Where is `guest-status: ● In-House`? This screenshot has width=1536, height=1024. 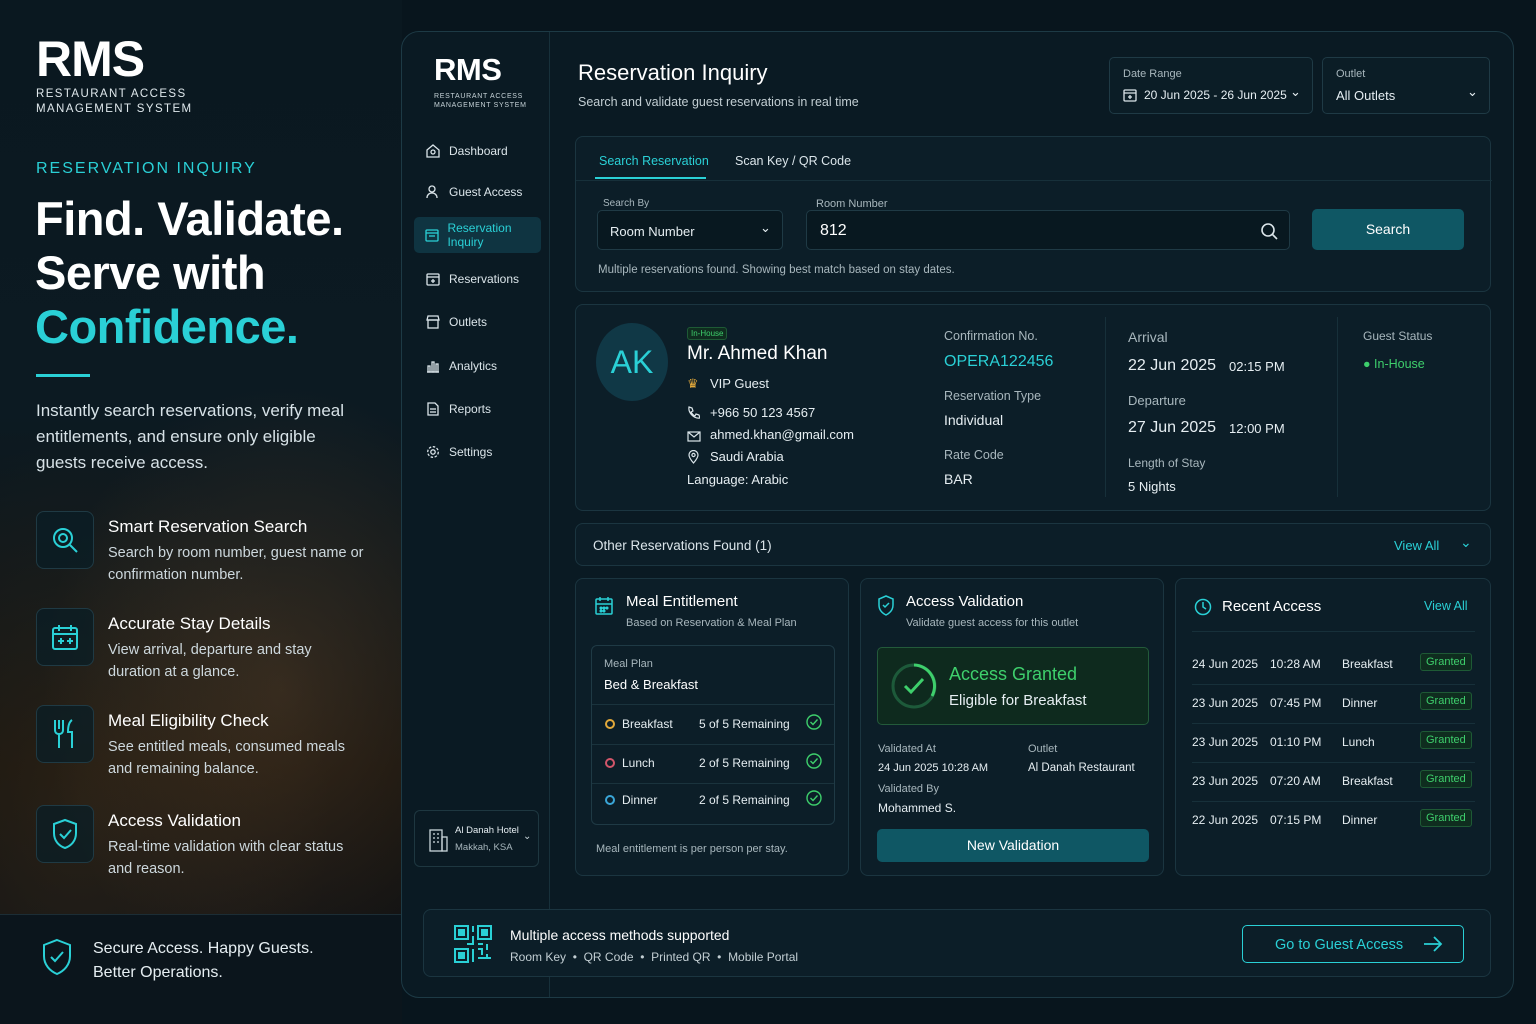 guest-status: ● In-House is located at coordinates (1394, 364).